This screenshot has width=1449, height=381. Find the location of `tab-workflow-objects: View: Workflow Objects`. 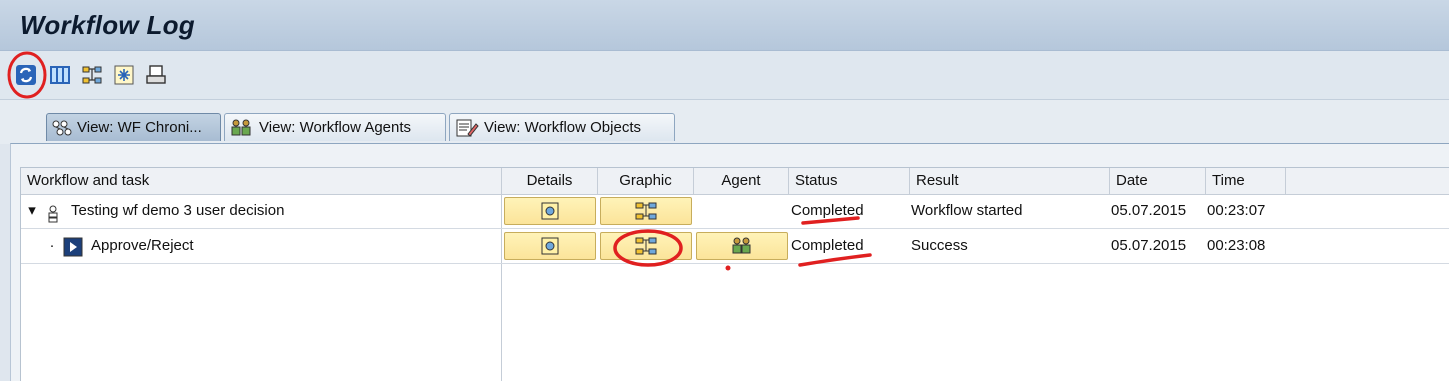

tab-workflow-objects: View: Workflow Objects is located at coordinates (562, 127).